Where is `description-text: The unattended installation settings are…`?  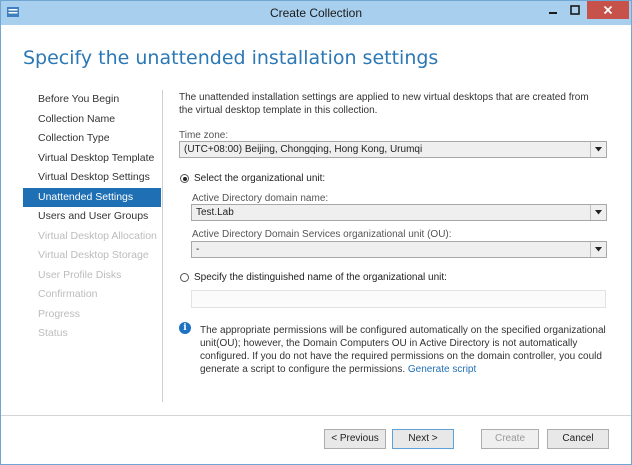
description-text: The unattended installation settings are… is located at coordinates (384, 104).